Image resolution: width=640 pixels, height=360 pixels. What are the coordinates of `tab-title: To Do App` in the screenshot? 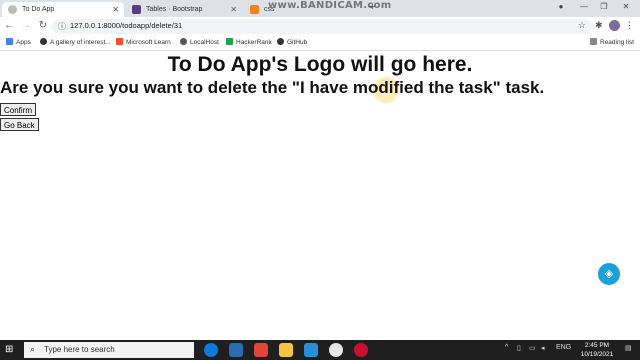 It's located at (38, 9).